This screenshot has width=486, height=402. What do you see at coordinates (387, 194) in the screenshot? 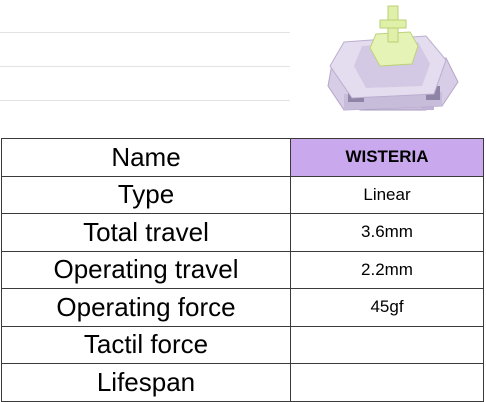
I see `spec-value: Linear` at bounding box center [387, 194].